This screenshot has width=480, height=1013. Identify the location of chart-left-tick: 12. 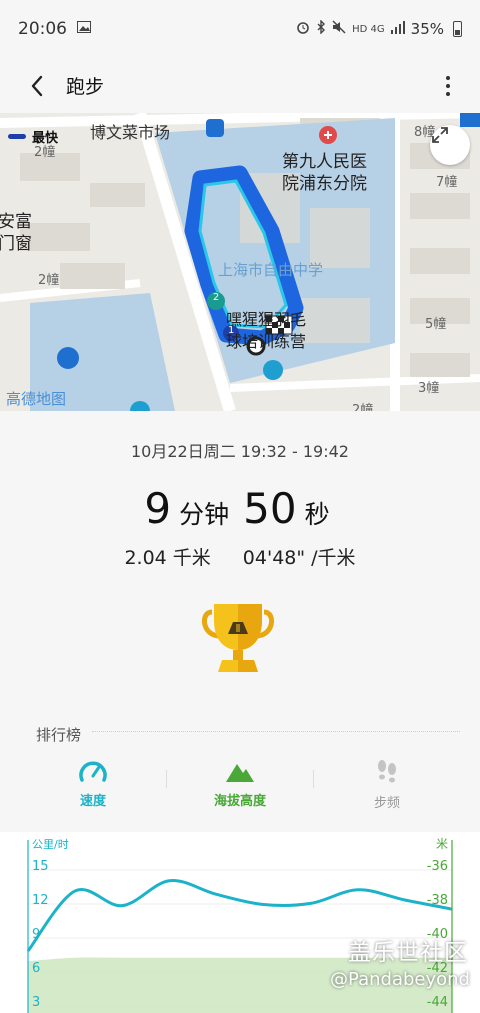
(40, 900).